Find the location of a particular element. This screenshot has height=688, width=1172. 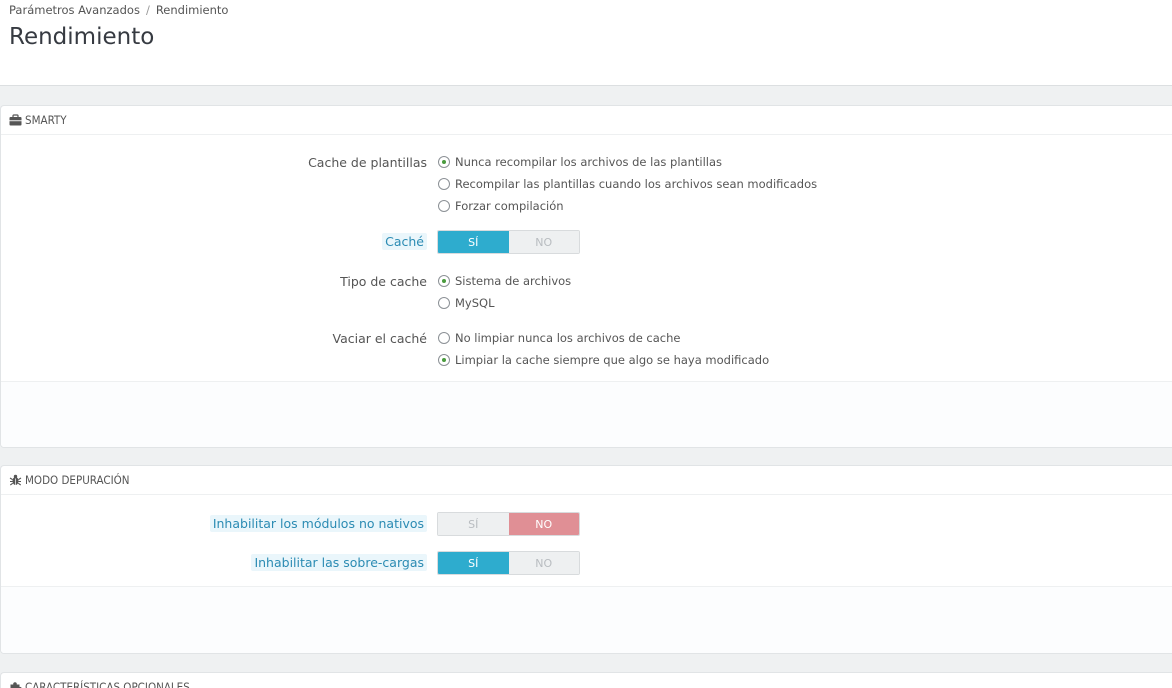

disable-non-native-label: Inhabilitar los módulos no nativos is located at coordinates (318, 523).